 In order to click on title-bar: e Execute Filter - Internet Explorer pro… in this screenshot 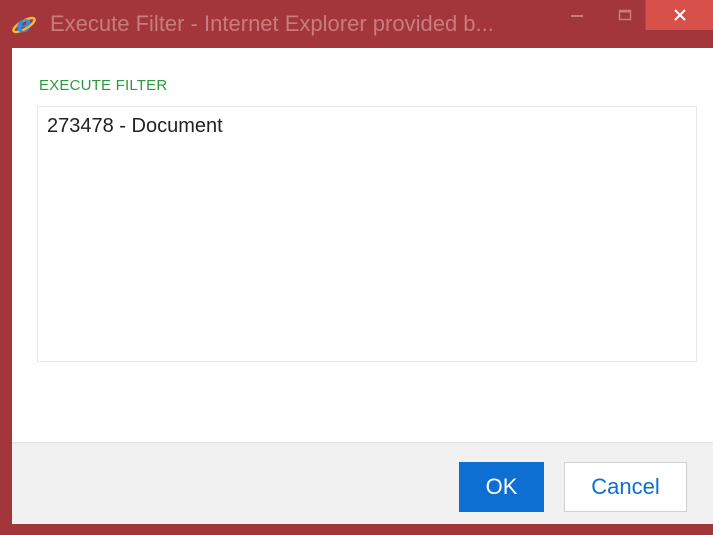, I will do `click(356, 23)`.